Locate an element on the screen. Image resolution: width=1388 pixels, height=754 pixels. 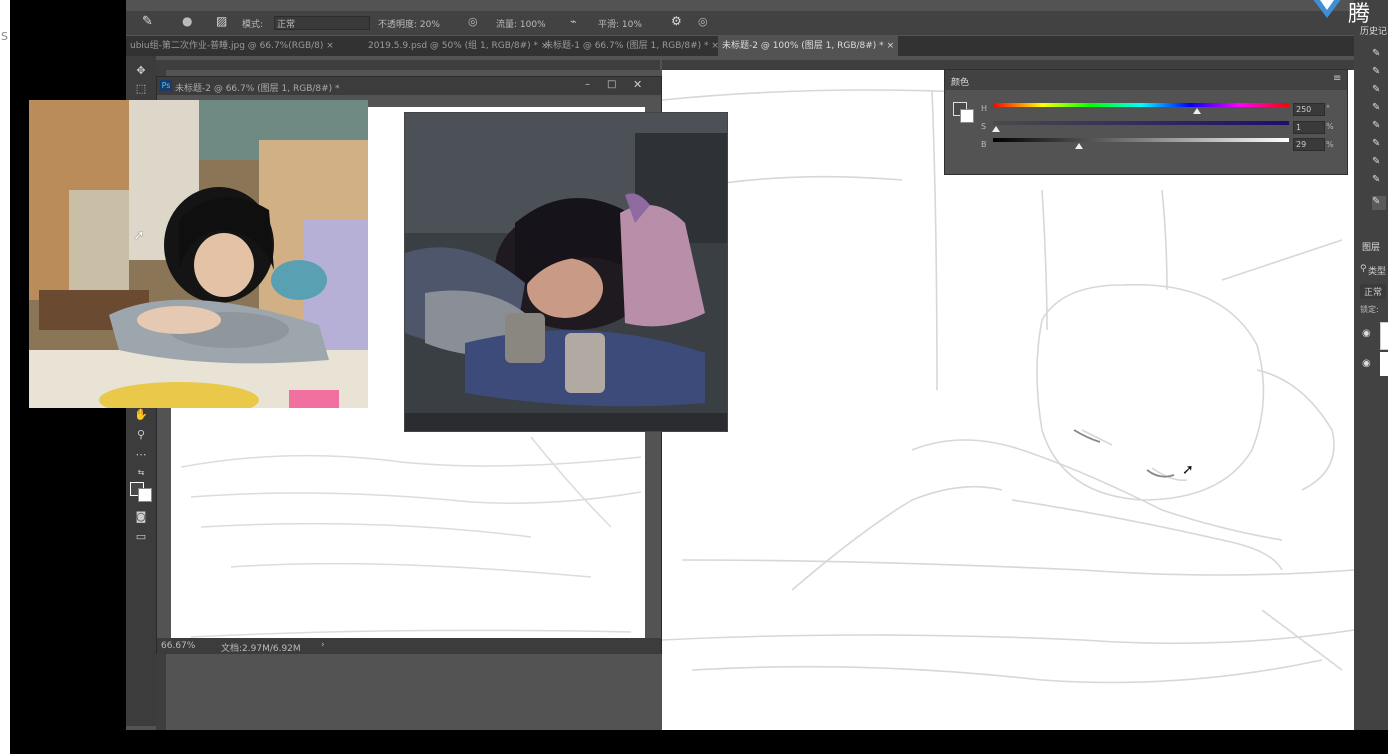
s-value-field: 1 is located at coordinates (1309, 127).